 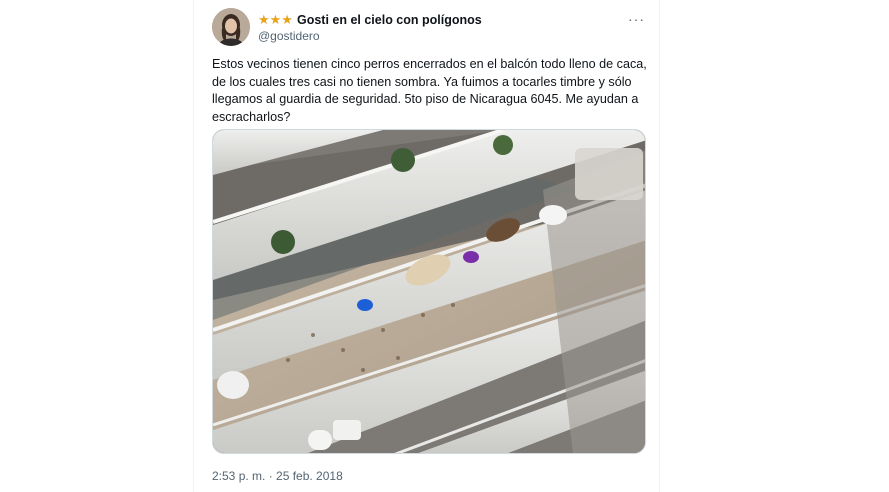 I want to click on avatar, so click(x=231, y=27).